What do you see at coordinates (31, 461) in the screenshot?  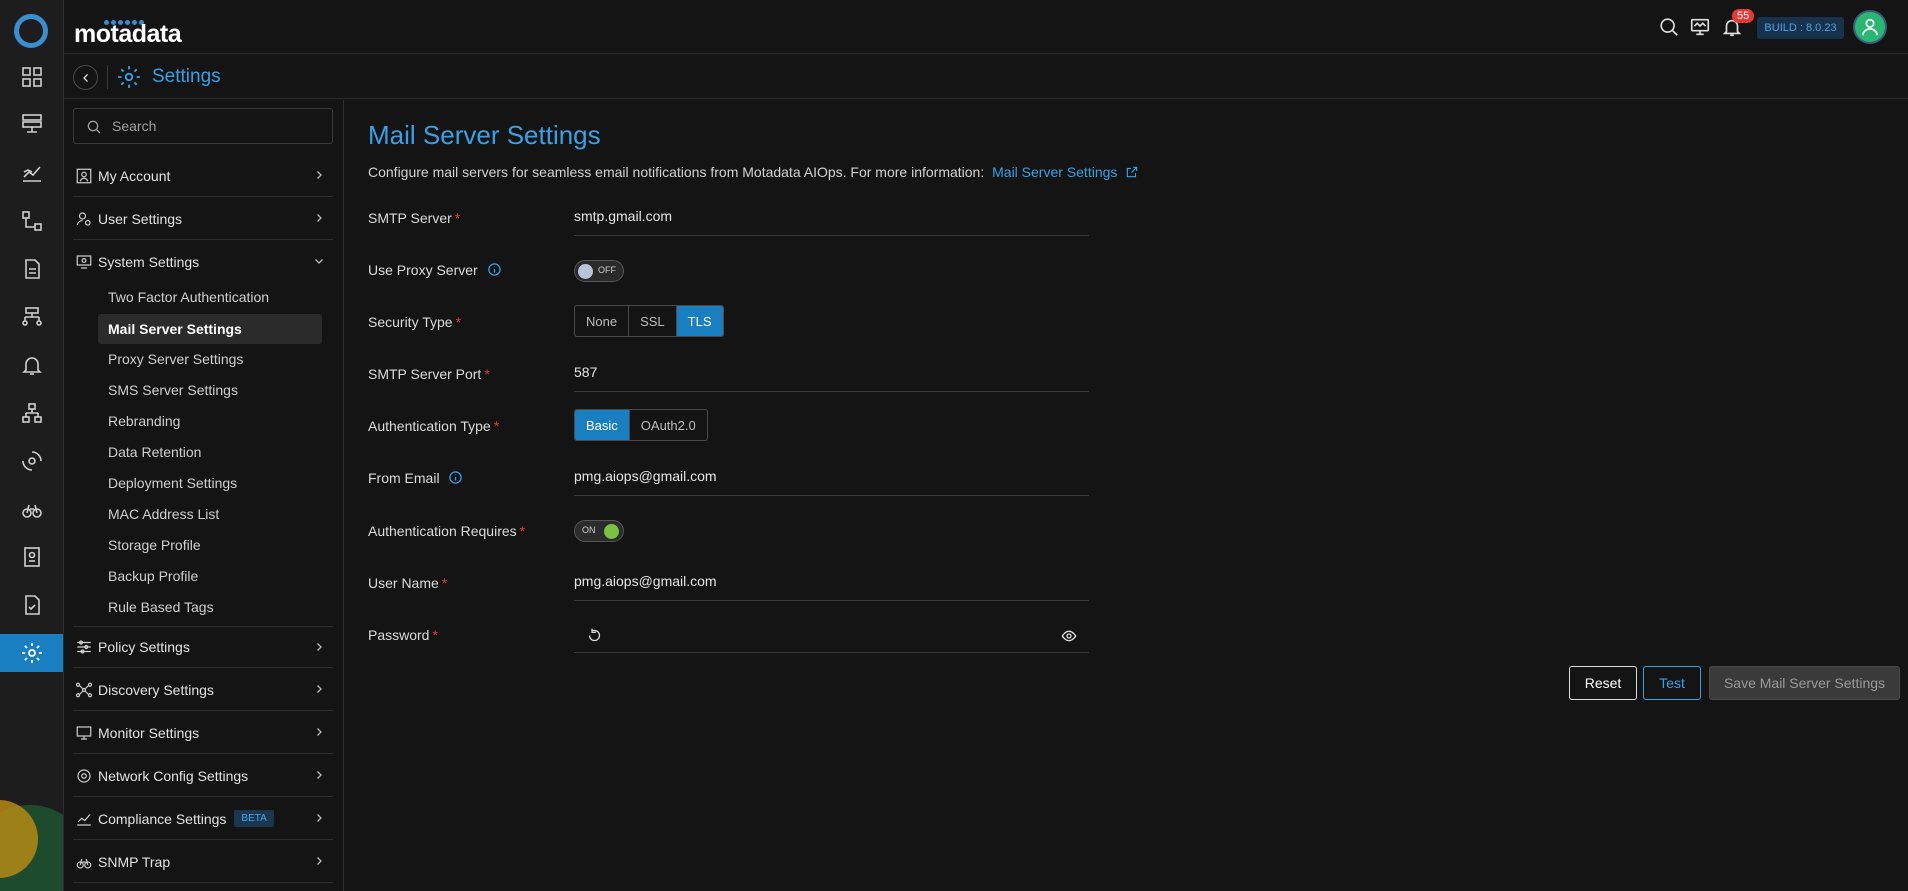 I see `automation-icon` at bounding box center [31, 461].